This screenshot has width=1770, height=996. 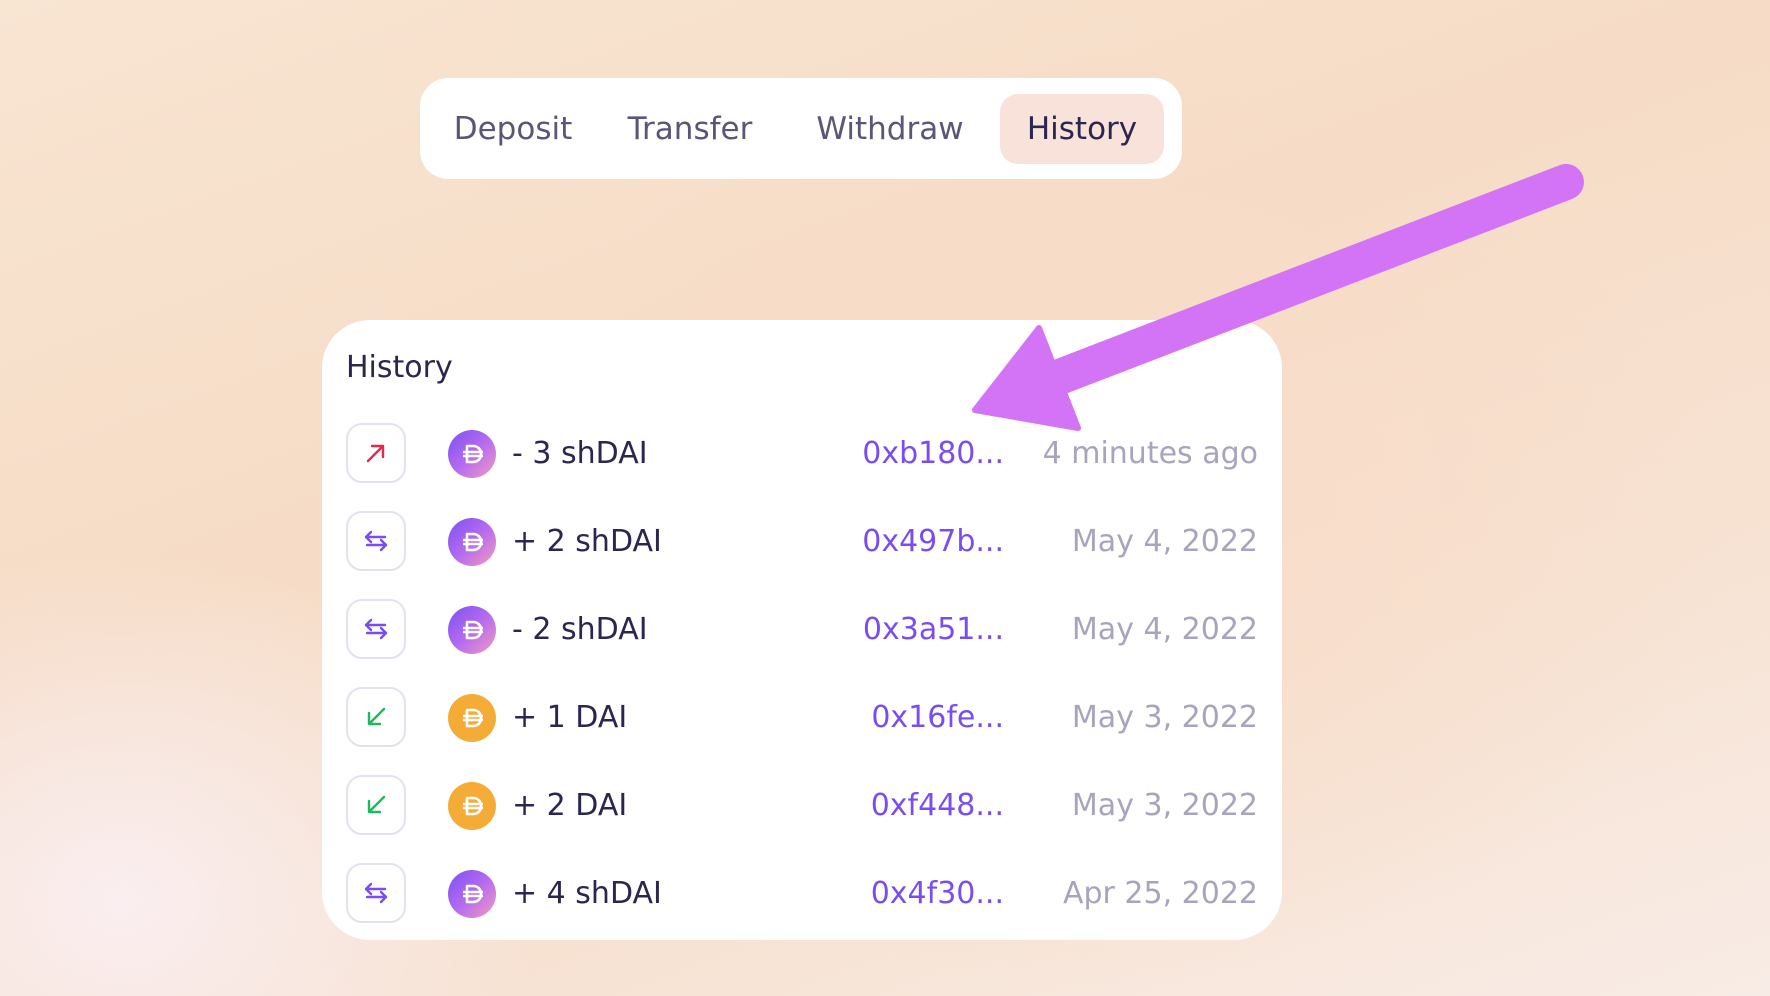 I want to click on history-row: - 3 shDAI 0xb180... 4 minutes ago, so click(x=802, y=458).